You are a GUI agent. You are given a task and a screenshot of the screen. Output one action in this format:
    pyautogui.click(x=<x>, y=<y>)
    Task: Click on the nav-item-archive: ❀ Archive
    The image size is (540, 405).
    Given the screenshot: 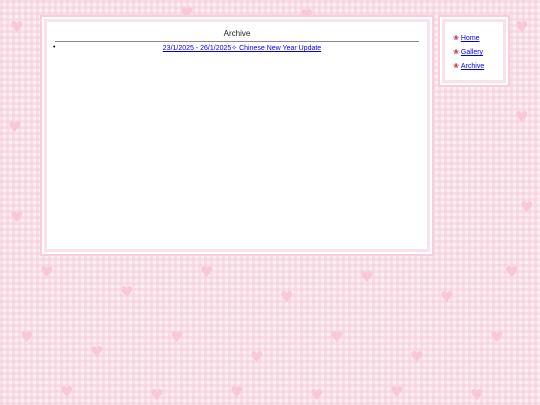 What is the action you would take?
    pyautogui.click(x=478, y=66)
    